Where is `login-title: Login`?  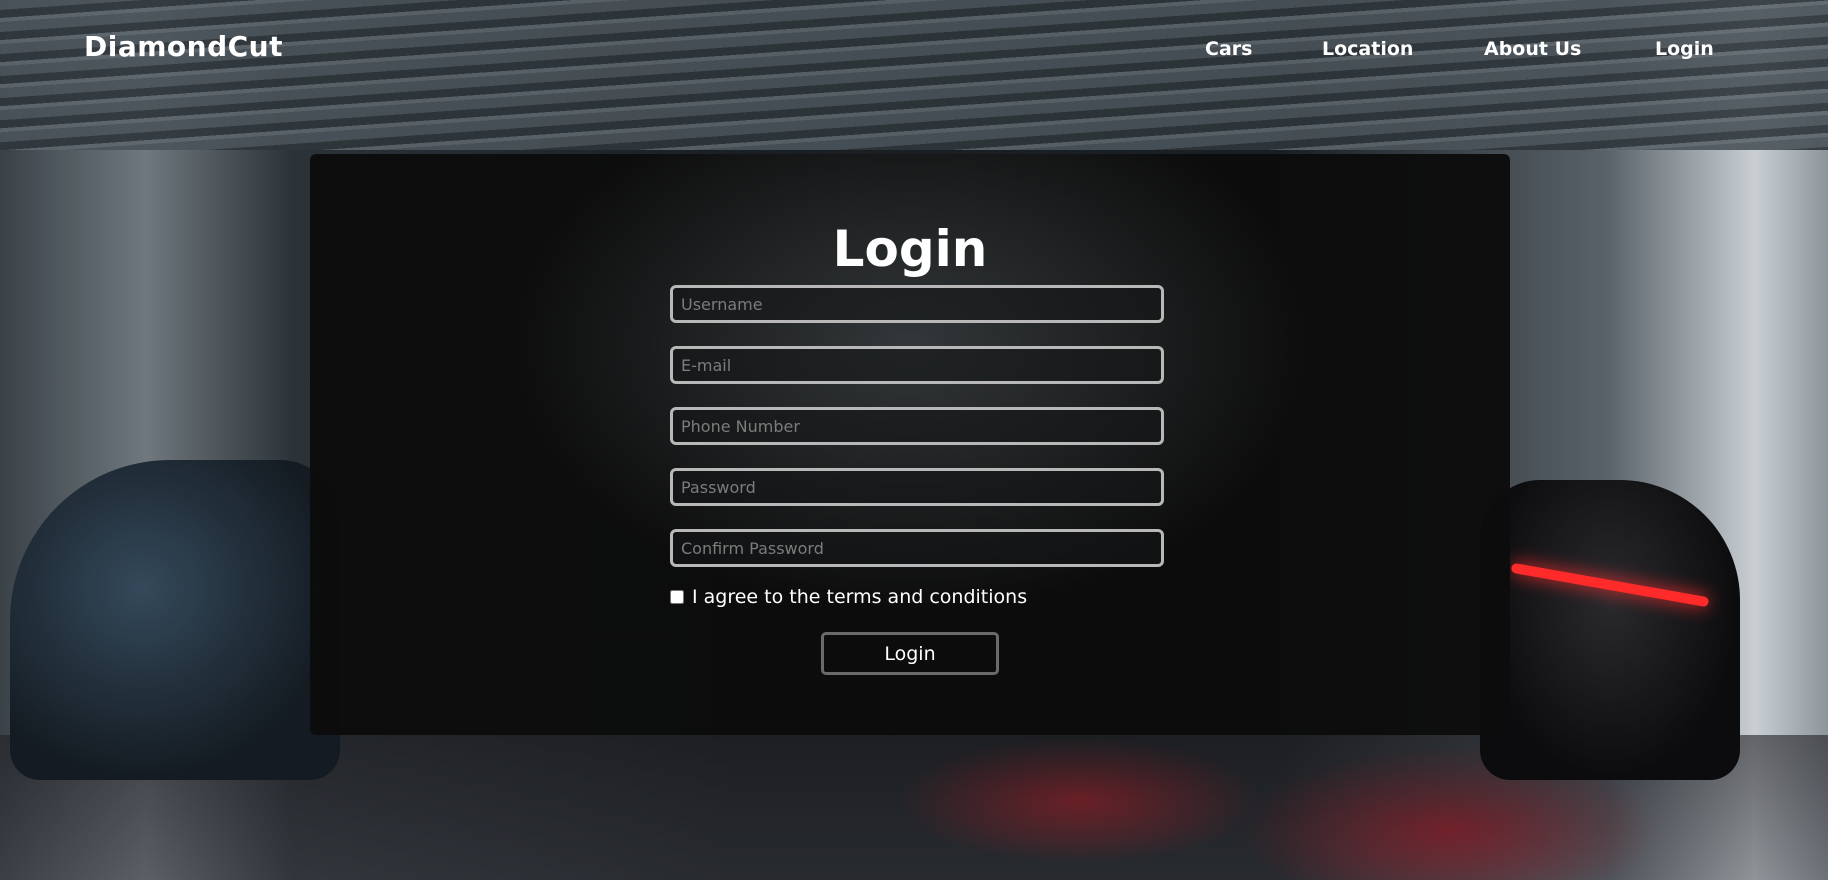
login-title: Login is located at coordinates (910, 249).